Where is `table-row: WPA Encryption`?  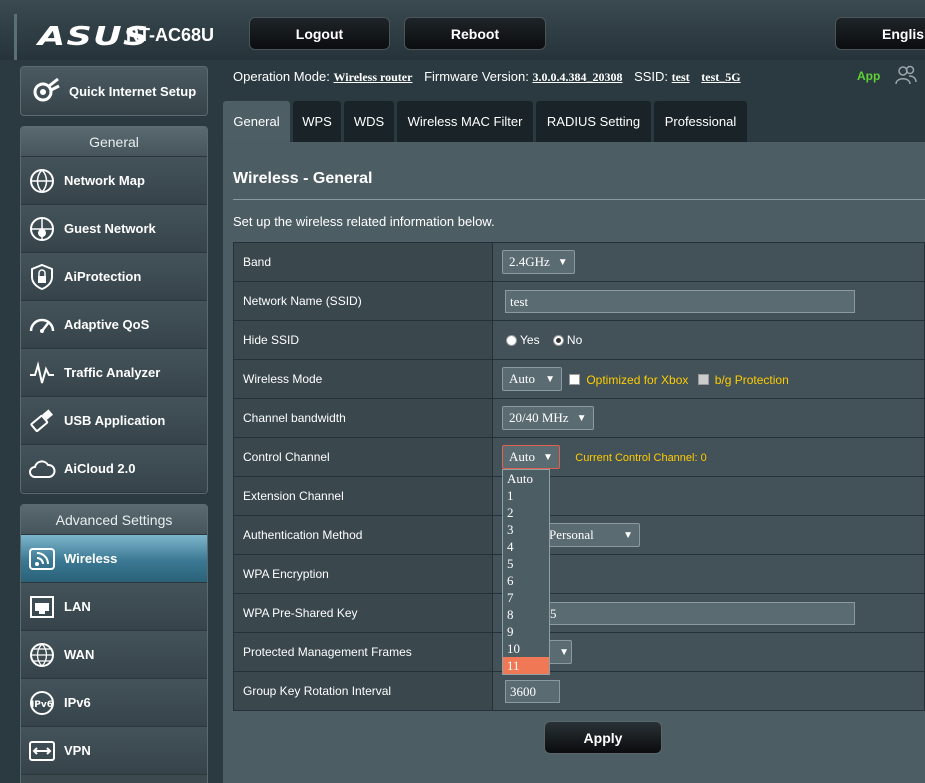 table-row: WPA Encryption is located at coordinates (579, 574).